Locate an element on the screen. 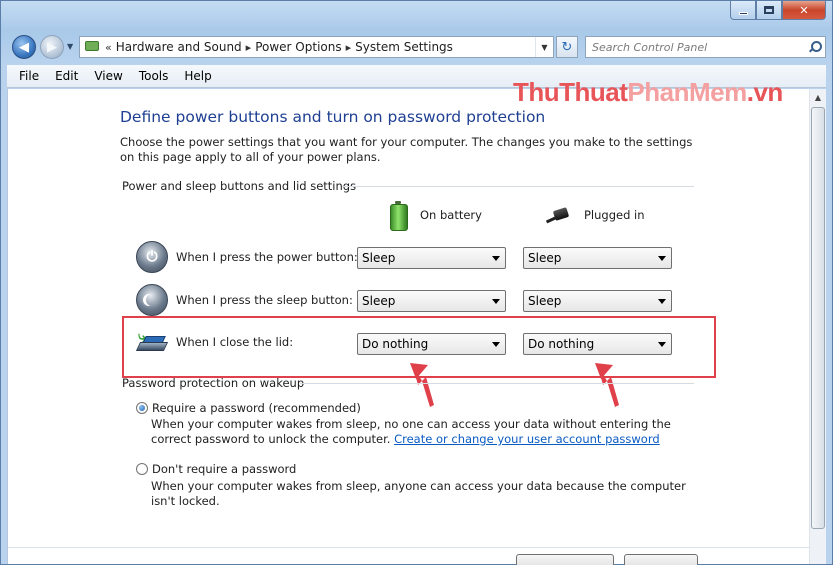  search-icon is located at coordinates (815, 47).